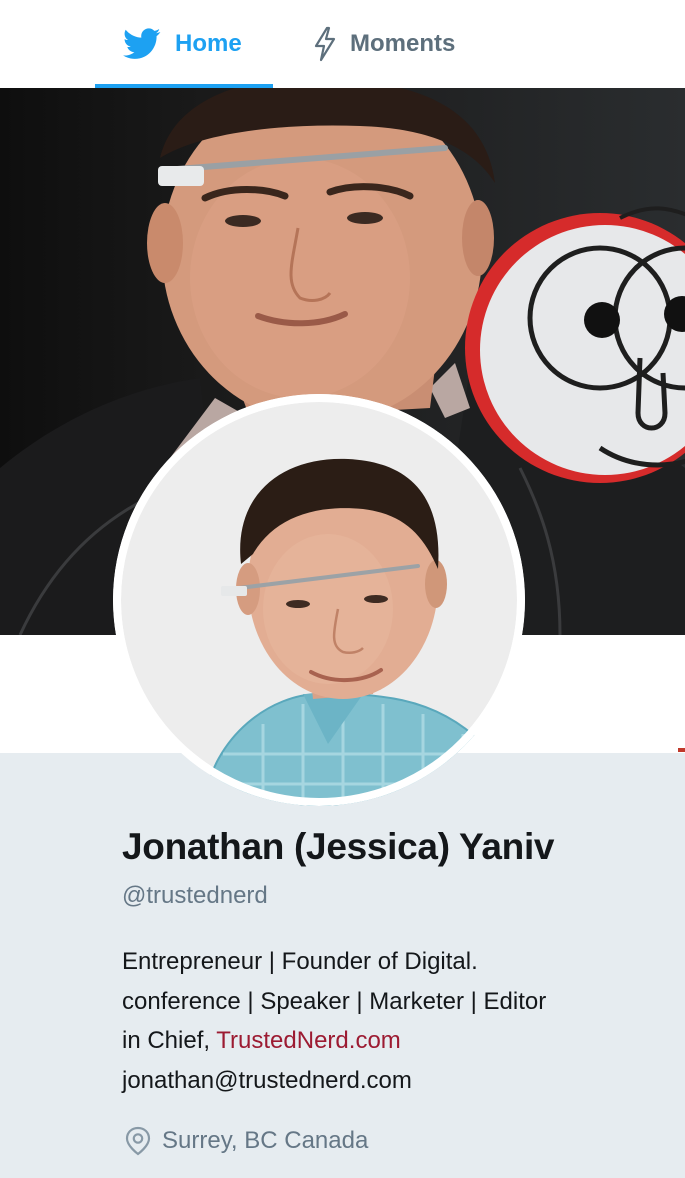  I want to click on location-text: Surrey, BC Canada, so click(265, 1140).